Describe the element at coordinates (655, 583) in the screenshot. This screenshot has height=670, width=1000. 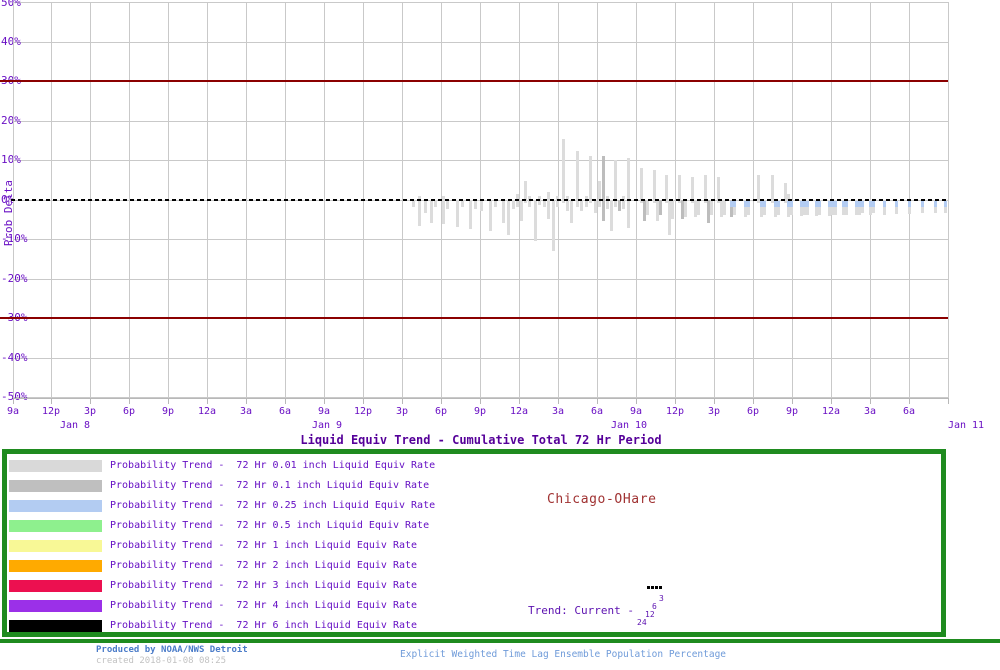
I see `trend-dots-icon` at that location.